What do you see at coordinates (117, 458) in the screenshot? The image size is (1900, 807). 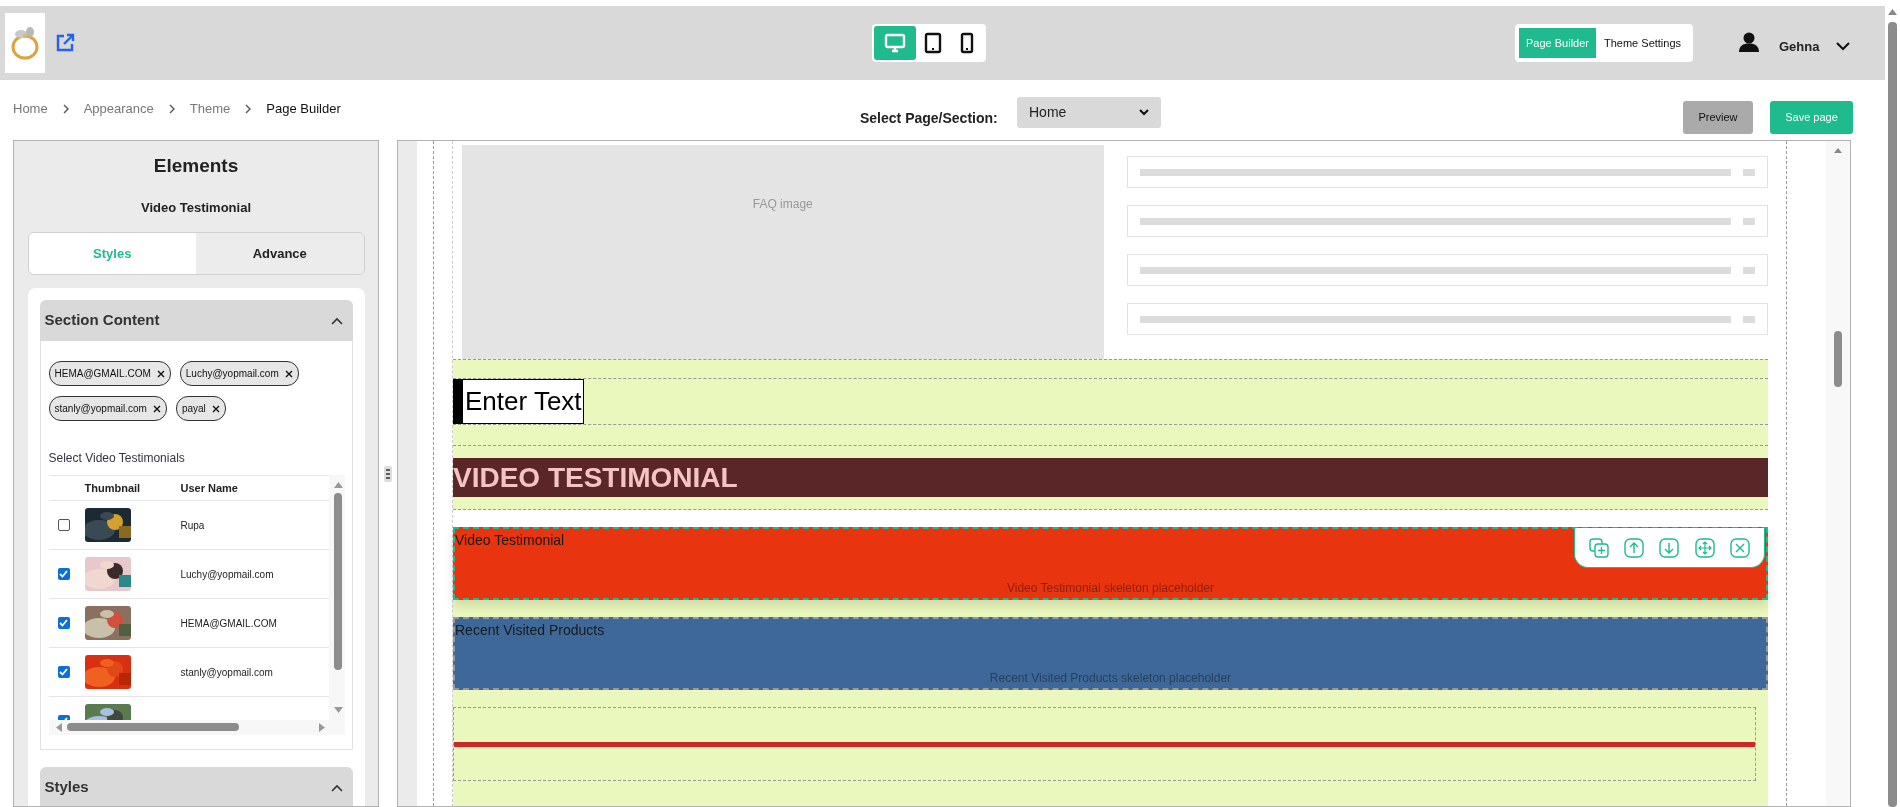 I see `list-label: Select Video Testimonials` at bounding box center [117, 458].